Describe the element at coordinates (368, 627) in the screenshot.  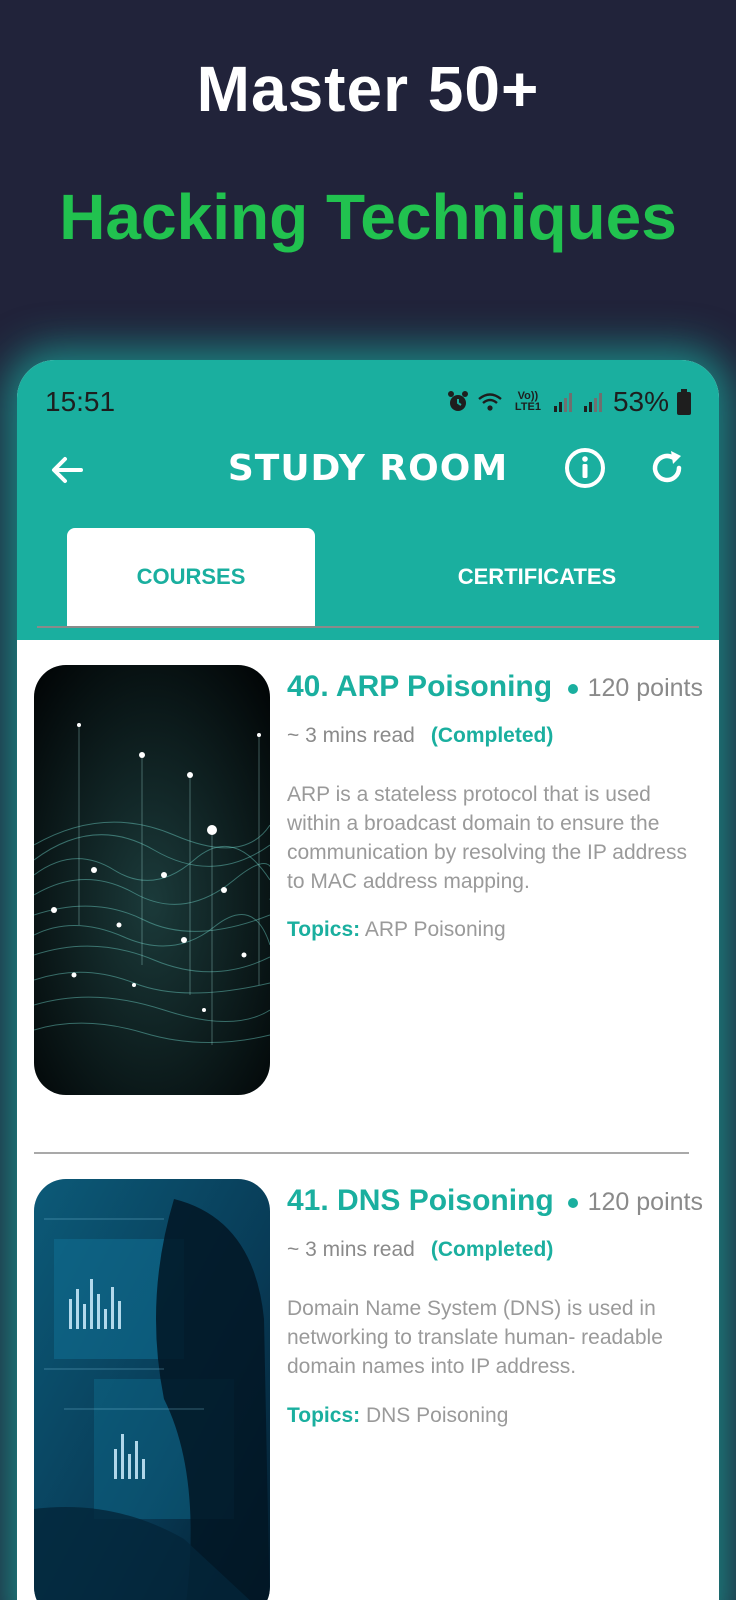
I see `header-divider` at that location.